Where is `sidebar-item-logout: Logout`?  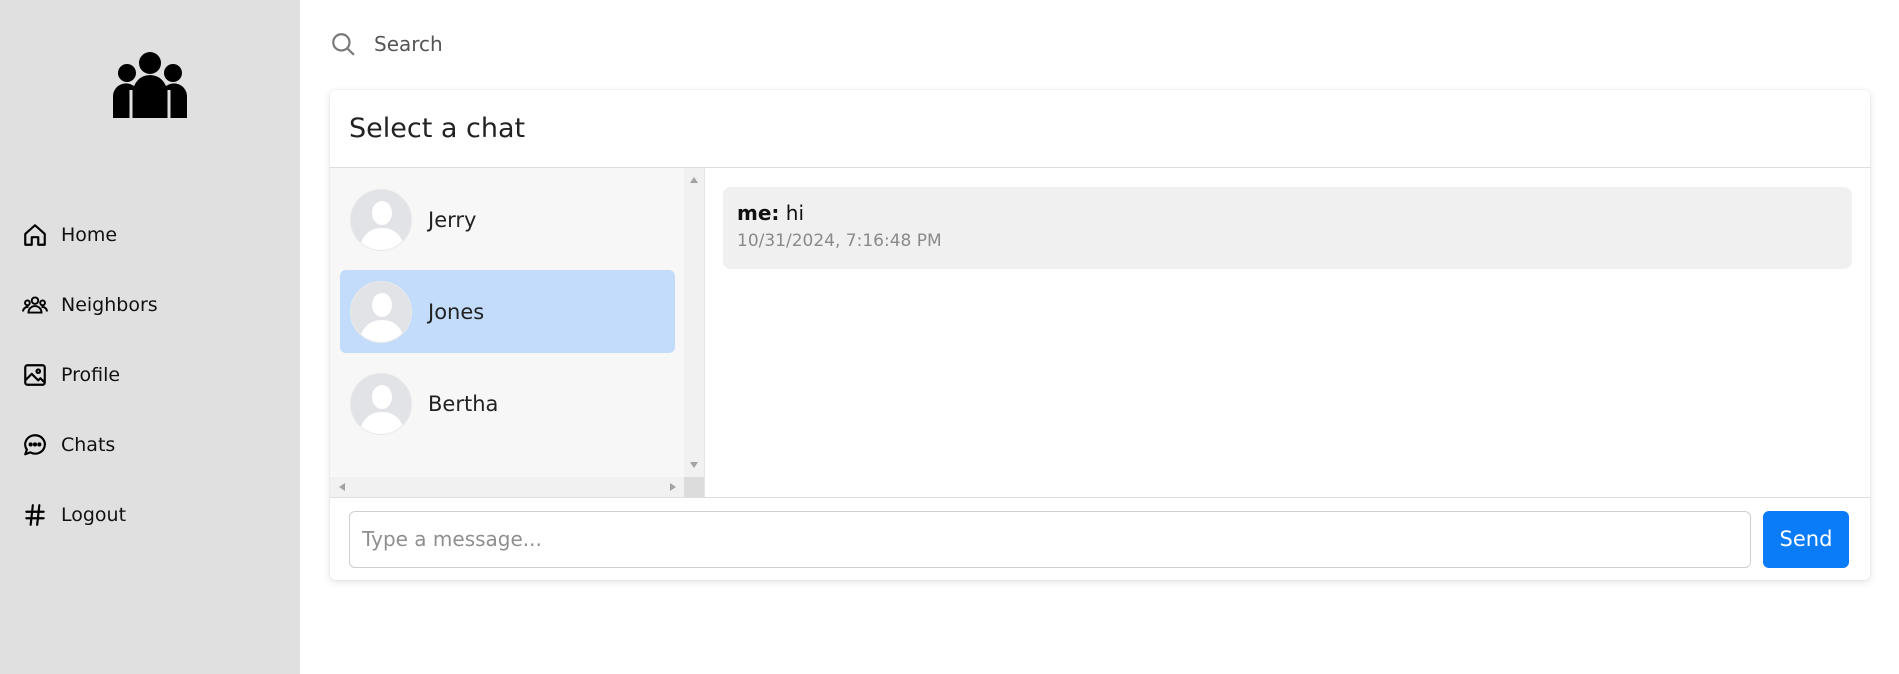
sidebar-item-logout: Logout is located at coordinates (150, 515).